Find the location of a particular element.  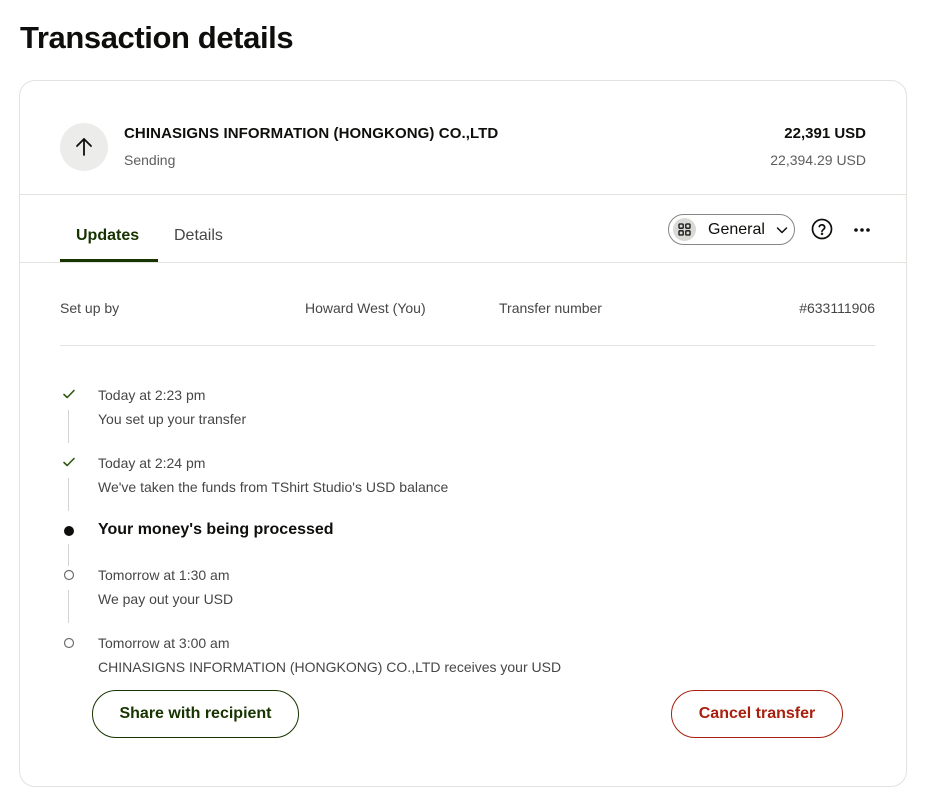

setup-by-label: Set up by is located at coordinates (90, 308).